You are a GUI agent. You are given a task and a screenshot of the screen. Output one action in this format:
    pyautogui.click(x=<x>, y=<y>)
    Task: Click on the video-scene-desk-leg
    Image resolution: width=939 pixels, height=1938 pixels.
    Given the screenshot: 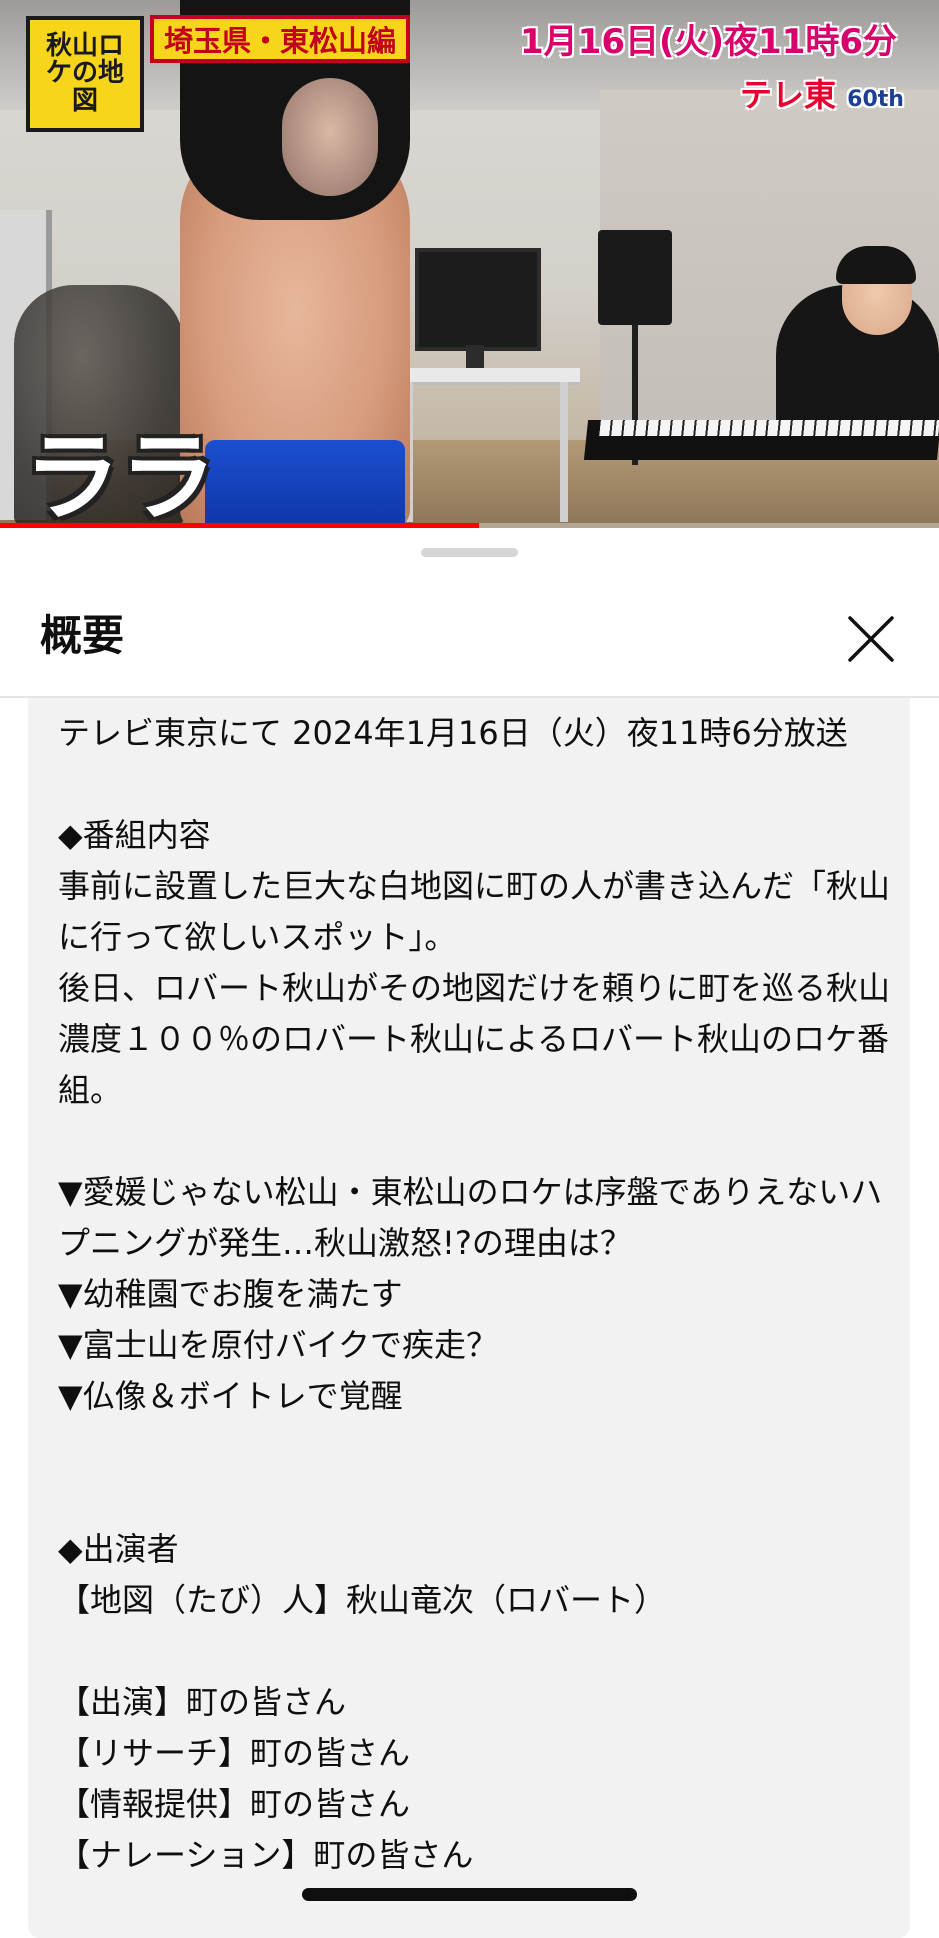 What is the action you would take?
    pyautogui.click(x=564, y=452)
    